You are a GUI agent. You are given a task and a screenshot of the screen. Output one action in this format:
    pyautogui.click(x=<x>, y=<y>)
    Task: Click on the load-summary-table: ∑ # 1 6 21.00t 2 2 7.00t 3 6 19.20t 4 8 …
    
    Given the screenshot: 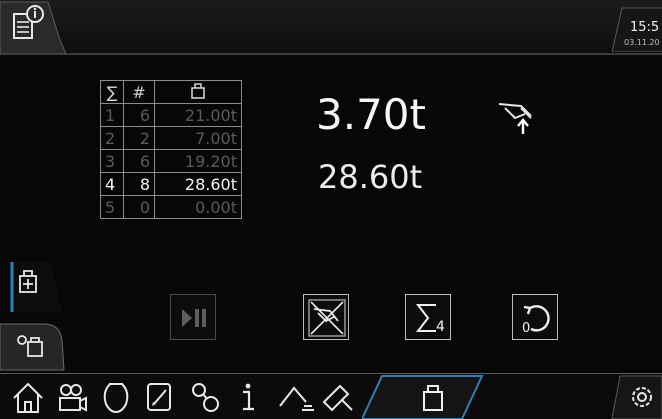 What is the action you would take?
    pyautogui.click(x=171, y=149)
    